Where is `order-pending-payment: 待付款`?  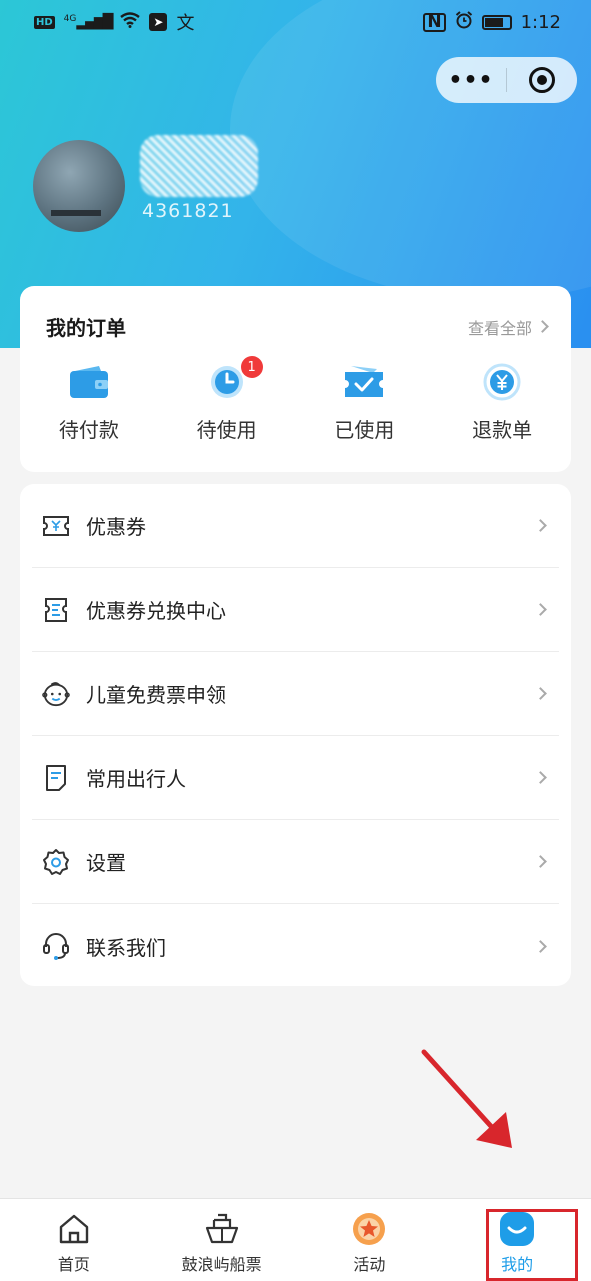
order-pending-payment: 待付款 is located at coordinates (89, 402).